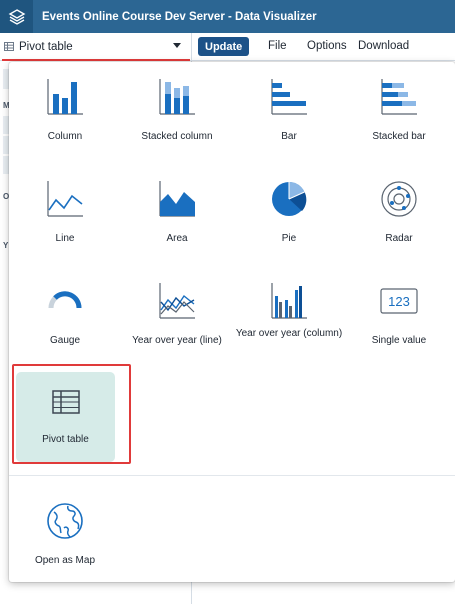  I want to click on file-menu: File, so click(277, 46).